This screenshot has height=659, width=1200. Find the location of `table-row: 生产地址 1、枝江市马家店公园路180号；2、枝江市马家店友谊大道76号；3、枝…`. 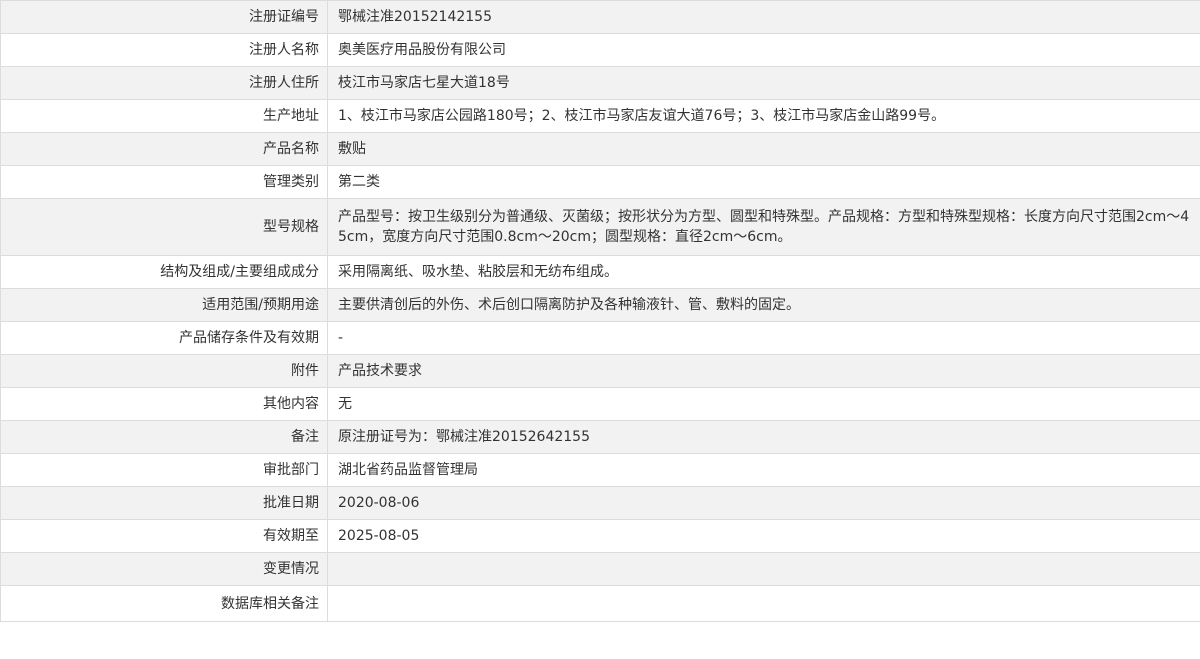

table-row: 生产地址 1、枝江市马家店公园路180号；2、枝江市马家店友谊大道76号；3、枝… is located at coordinates (600, 116).